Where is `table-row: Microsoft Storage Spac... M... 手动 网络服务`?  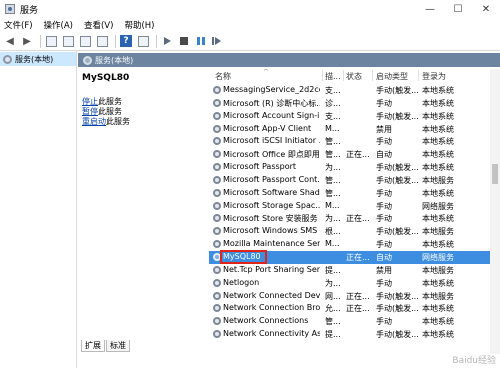 table-row: Microsoft Storage Spac... M... 手动 网络服务 is located at coordinates (349, 206).